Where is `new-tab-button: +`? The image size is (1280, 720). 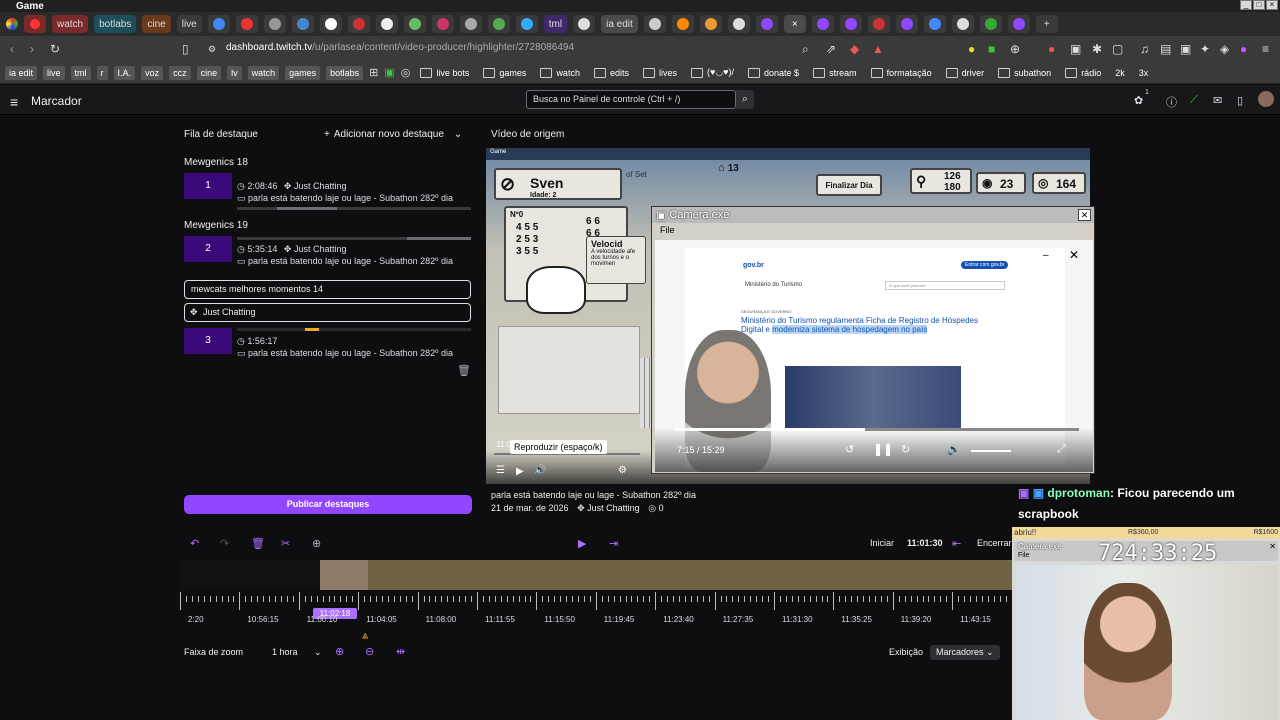
new-tab-button: + is located at coordinates (1046, 24).